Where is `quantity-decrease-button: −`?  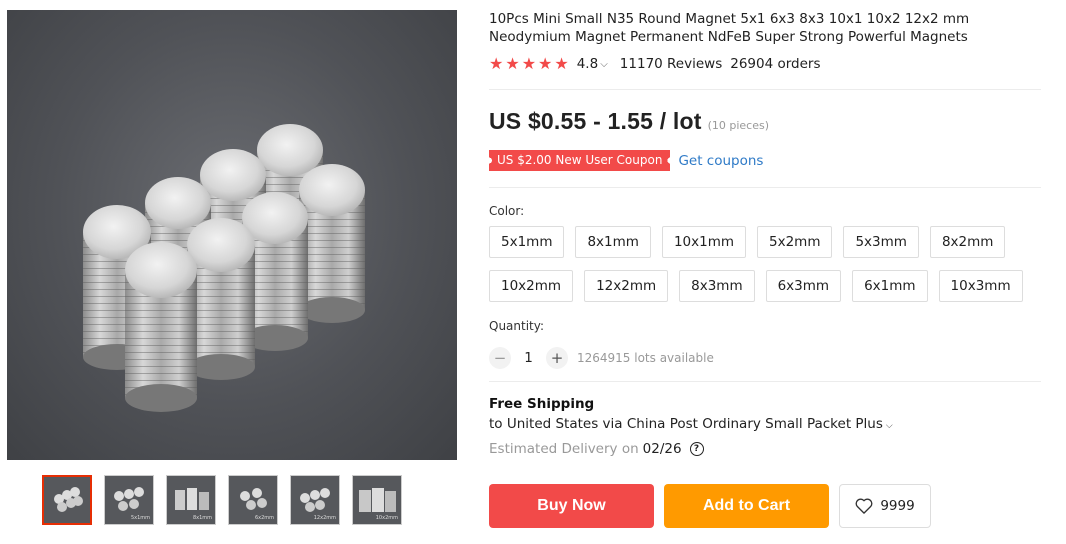
quantity-decrease-button: − is located at coordinates (500, 358).